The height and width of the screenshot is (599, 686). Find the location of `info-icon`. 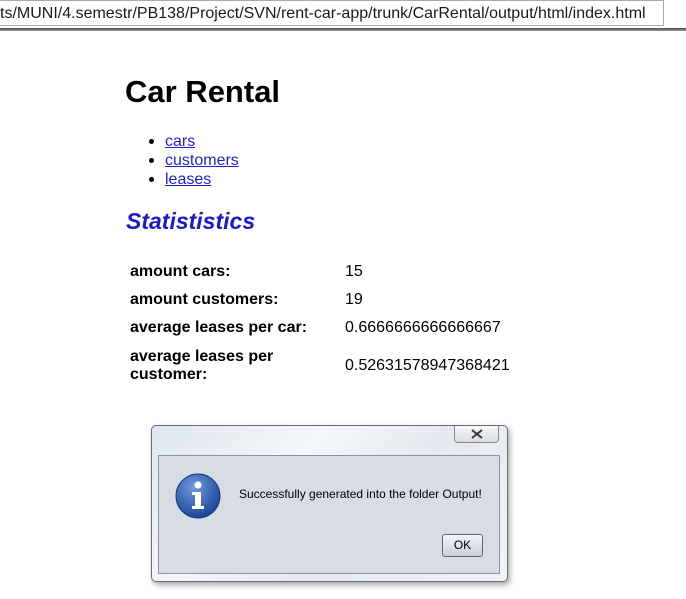

info-icon is located at coordinates (198, 496).